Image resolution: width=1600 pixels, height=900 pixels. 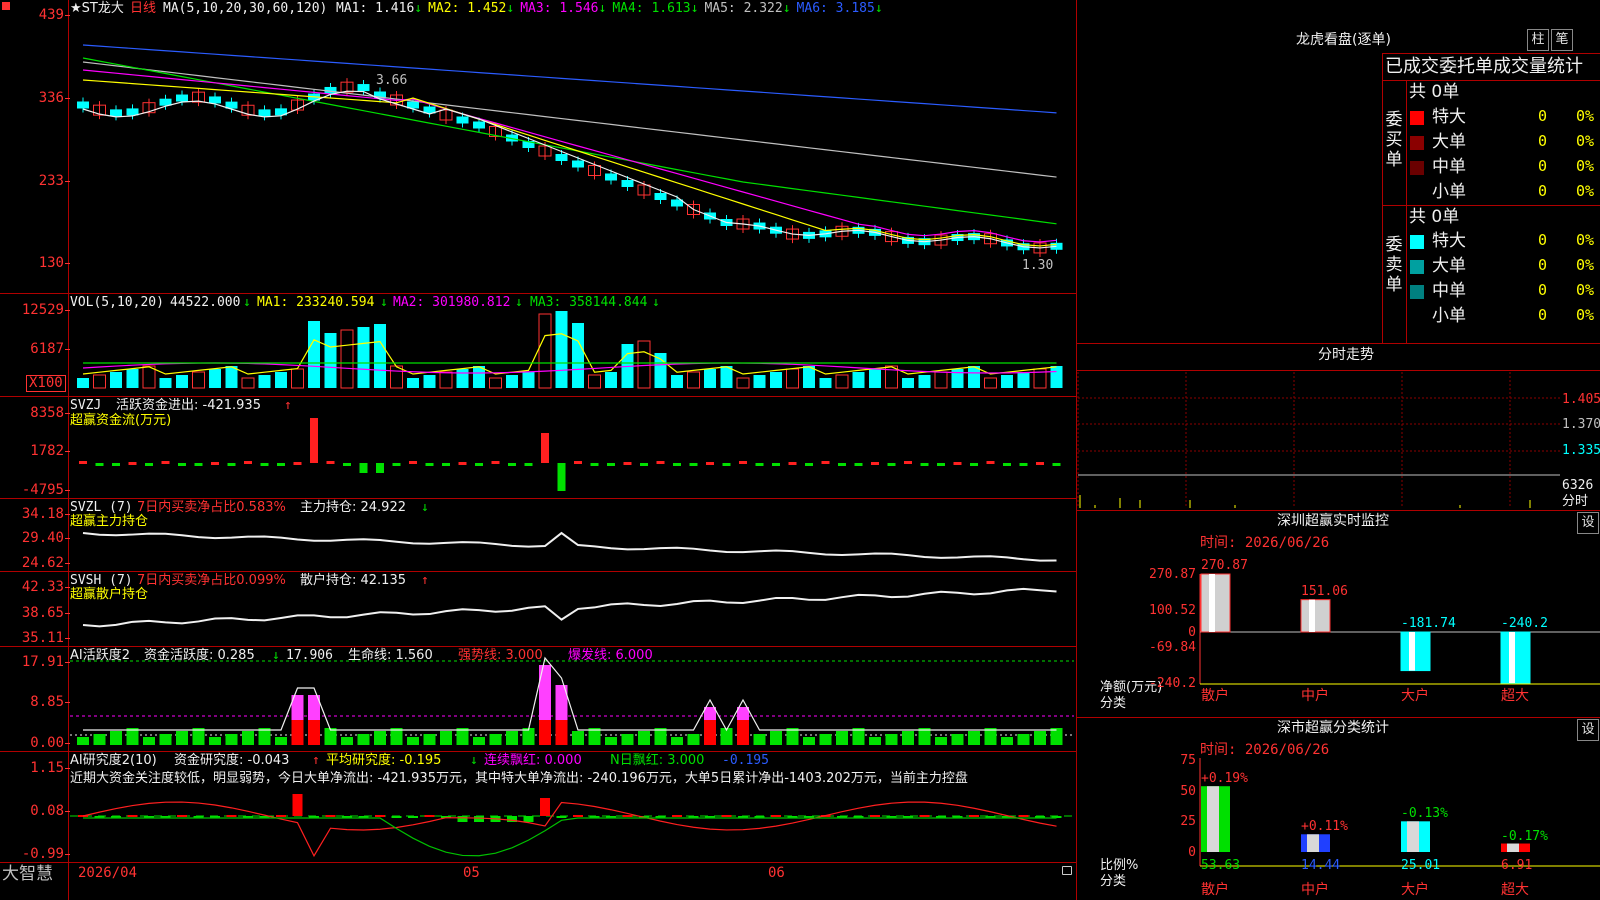 I want to click on svsh-title: SVSH (7), so click(x=101, y=580).